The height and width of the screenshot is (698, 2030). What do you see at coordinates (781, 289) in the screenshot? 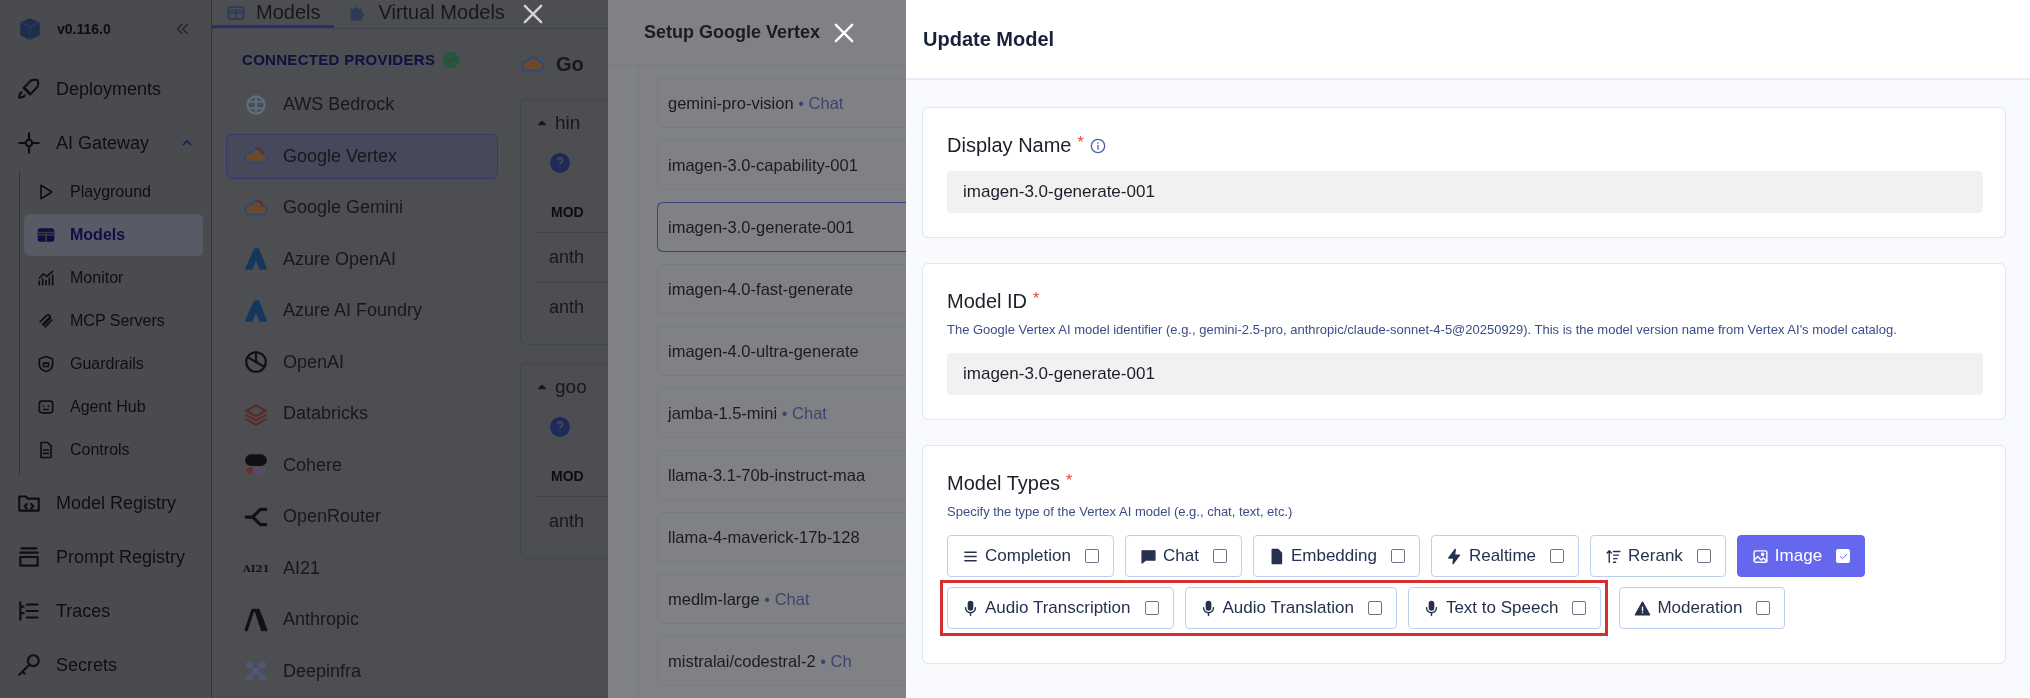
I see `model-item: imagen-4.0-fast-generate` at bounding box center [781, 289].